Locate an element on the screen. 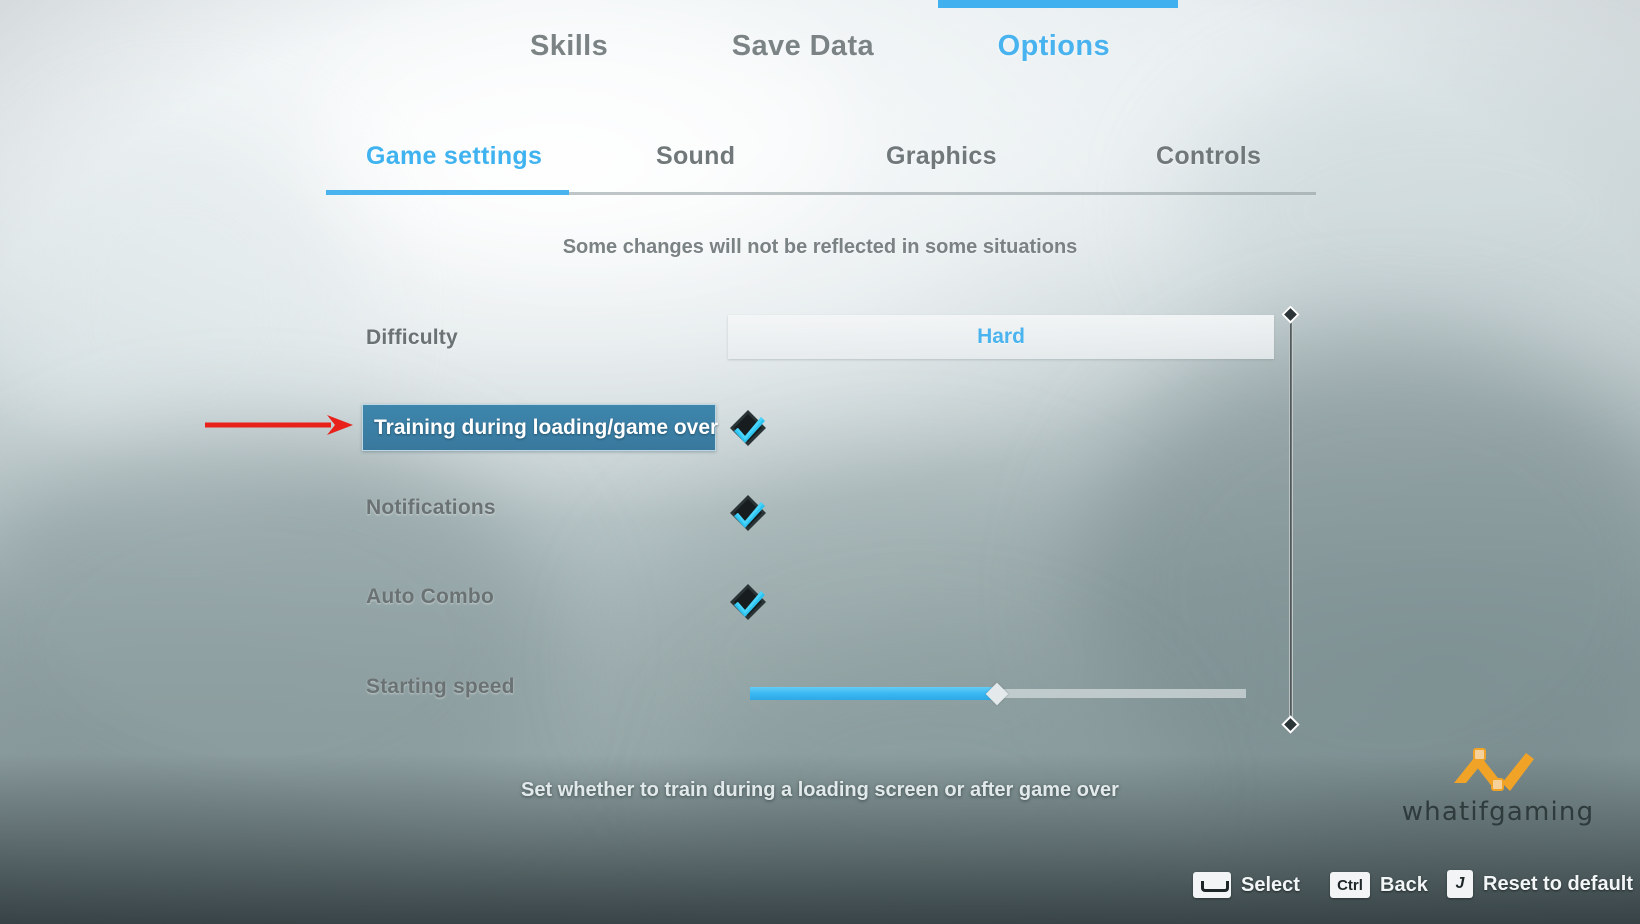 The width and height of the screenshot is (1640, 924). watermark-logo: whatifgaming is located at coordinates (1498, 786).